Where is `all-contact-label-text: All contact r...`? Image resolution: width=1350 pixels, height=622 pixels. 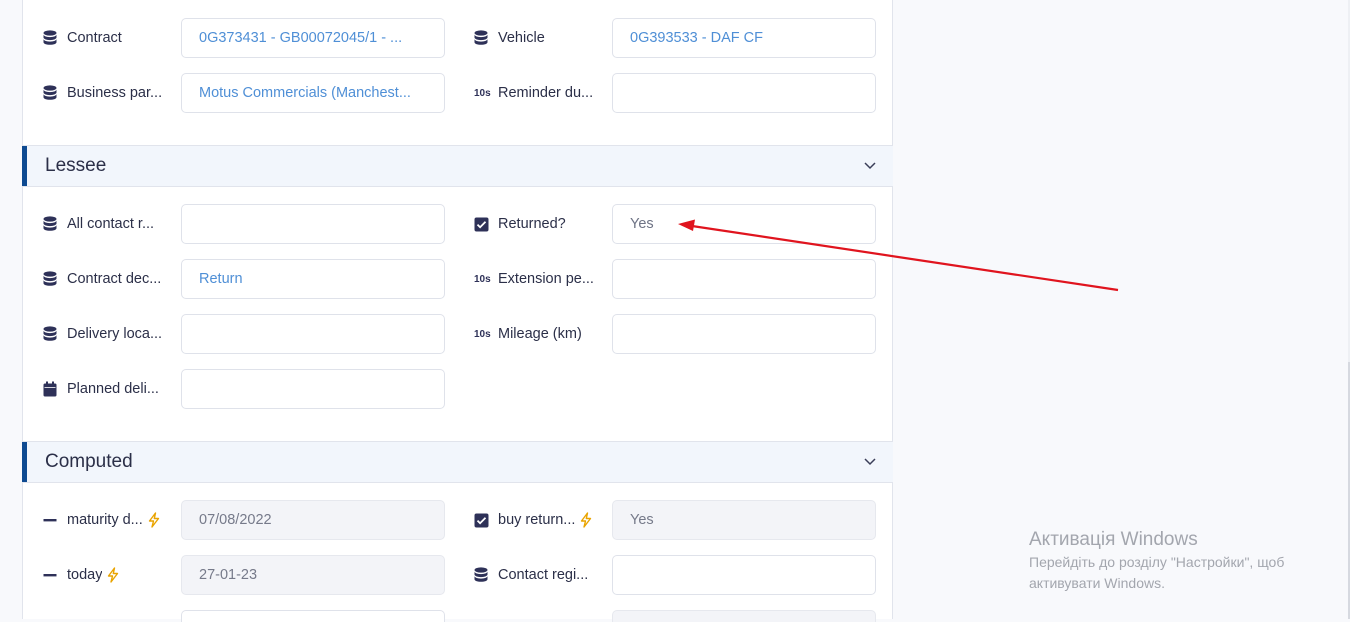 all-contact-label-text: All contact r... is located at coordinates (111, 224).